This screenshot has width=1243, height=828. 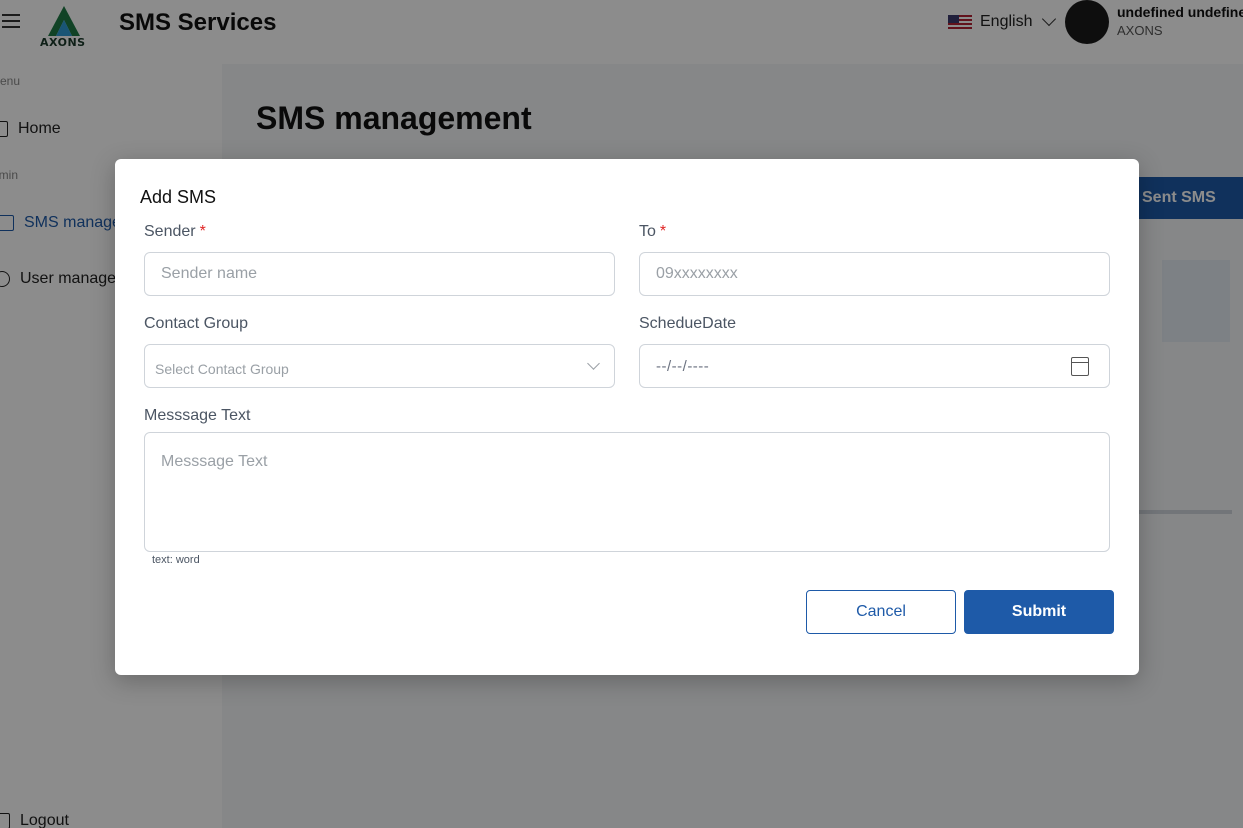 What do you see at coordinates (593, 363) in the screenshot?
I see `chevron-down-icon` at bounding box center [593, 363].